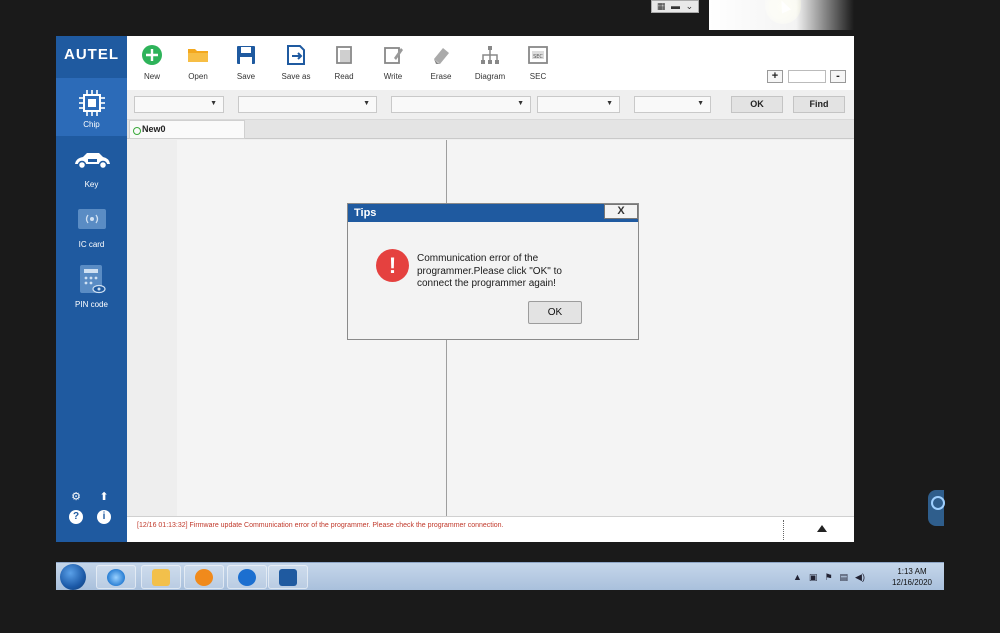 This screenshot has width=1000, height=633. What do you see at coordinates (690, 6) in the screenshot?
I see `chevron-down-icon: ⌄` at bounding box center [690, 6].